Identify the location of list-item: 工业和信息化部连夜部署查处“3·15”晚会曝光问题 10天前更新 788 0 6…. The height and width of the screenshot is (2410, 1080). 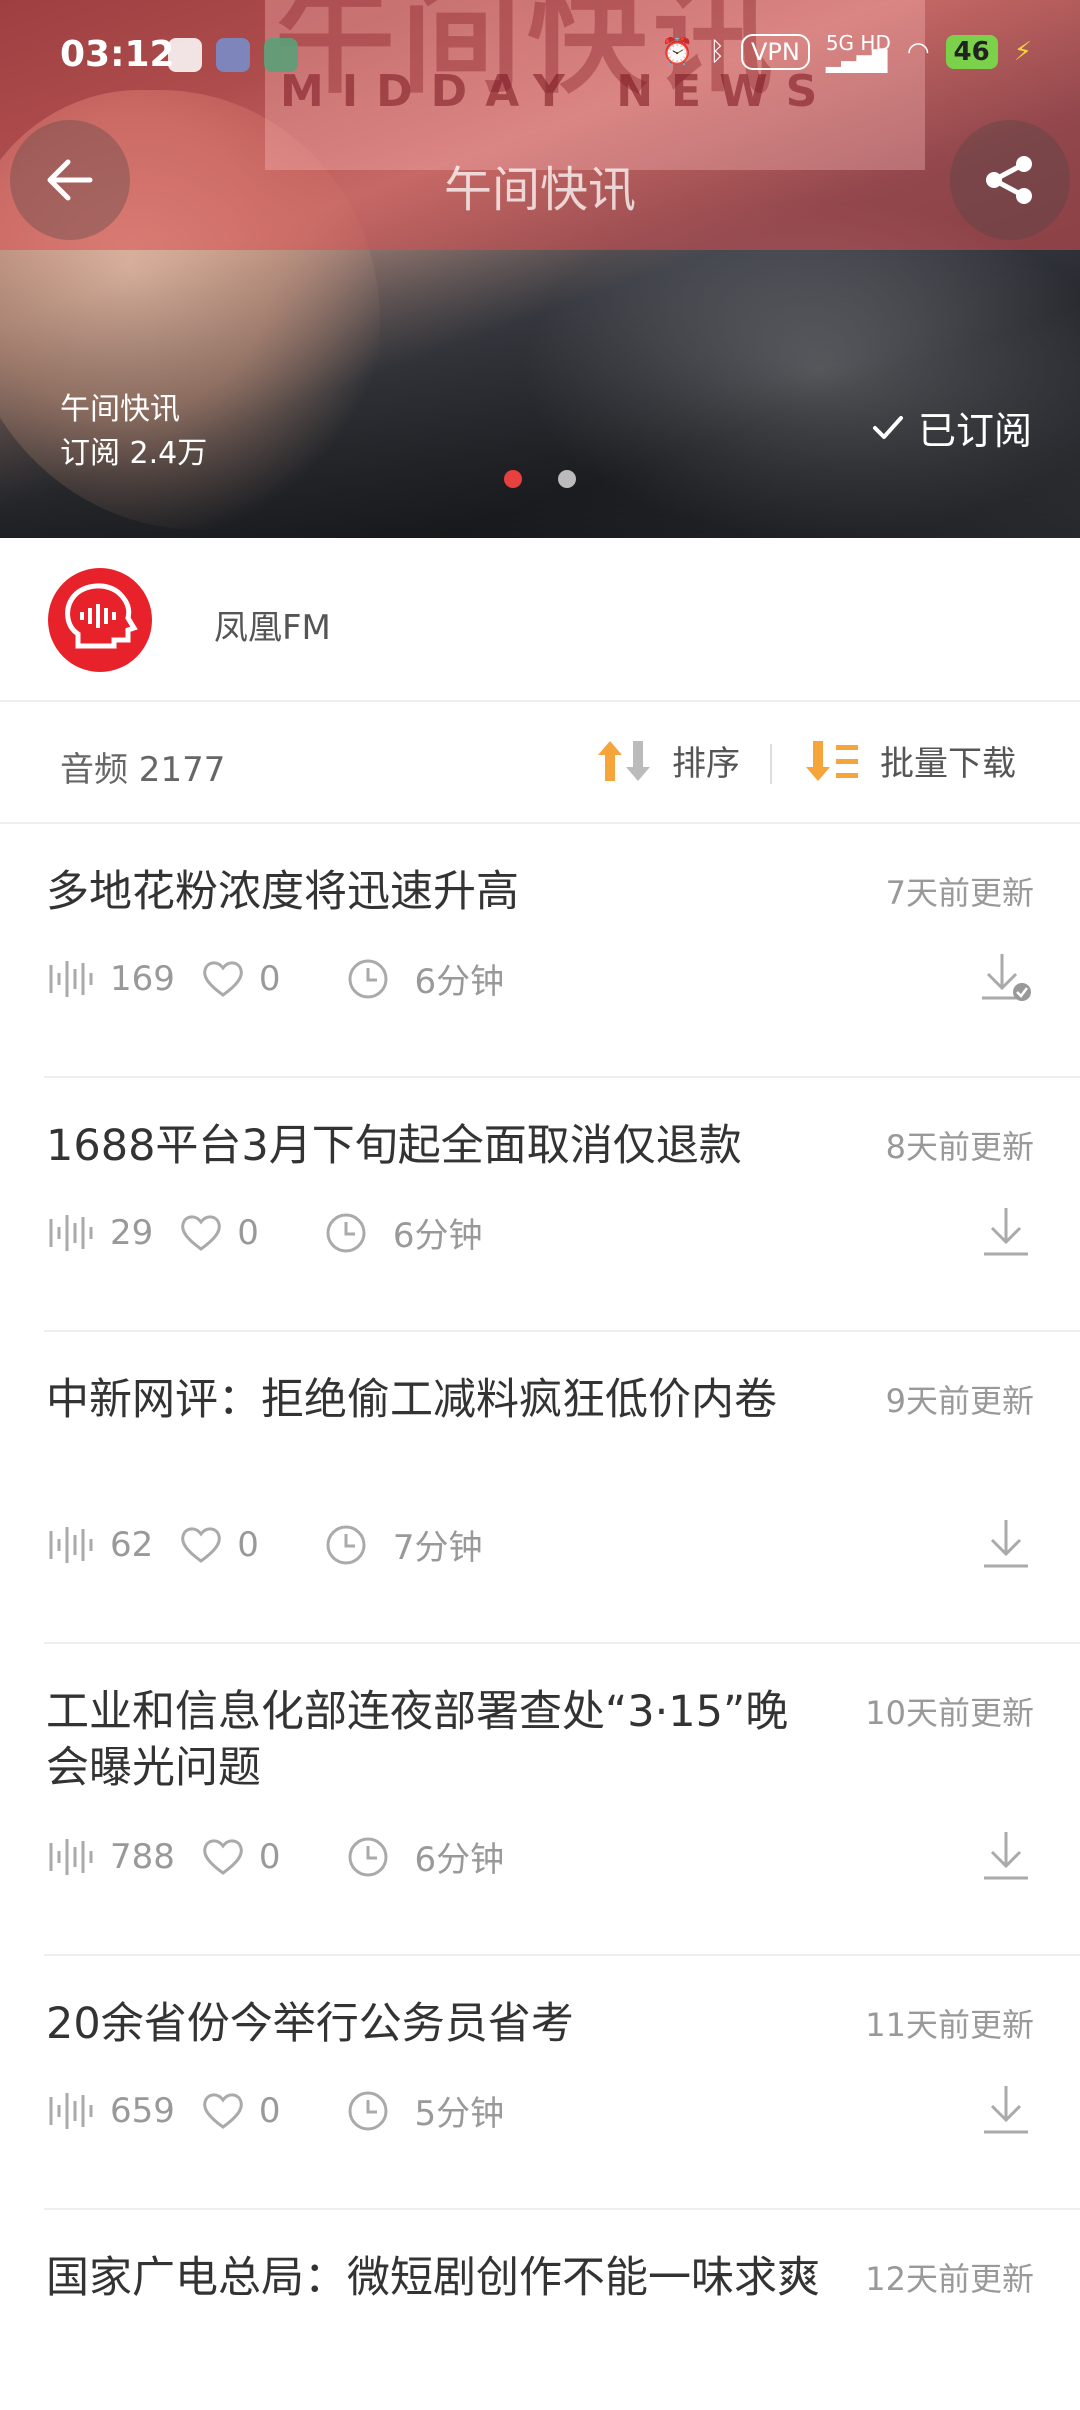
(562, 1800).